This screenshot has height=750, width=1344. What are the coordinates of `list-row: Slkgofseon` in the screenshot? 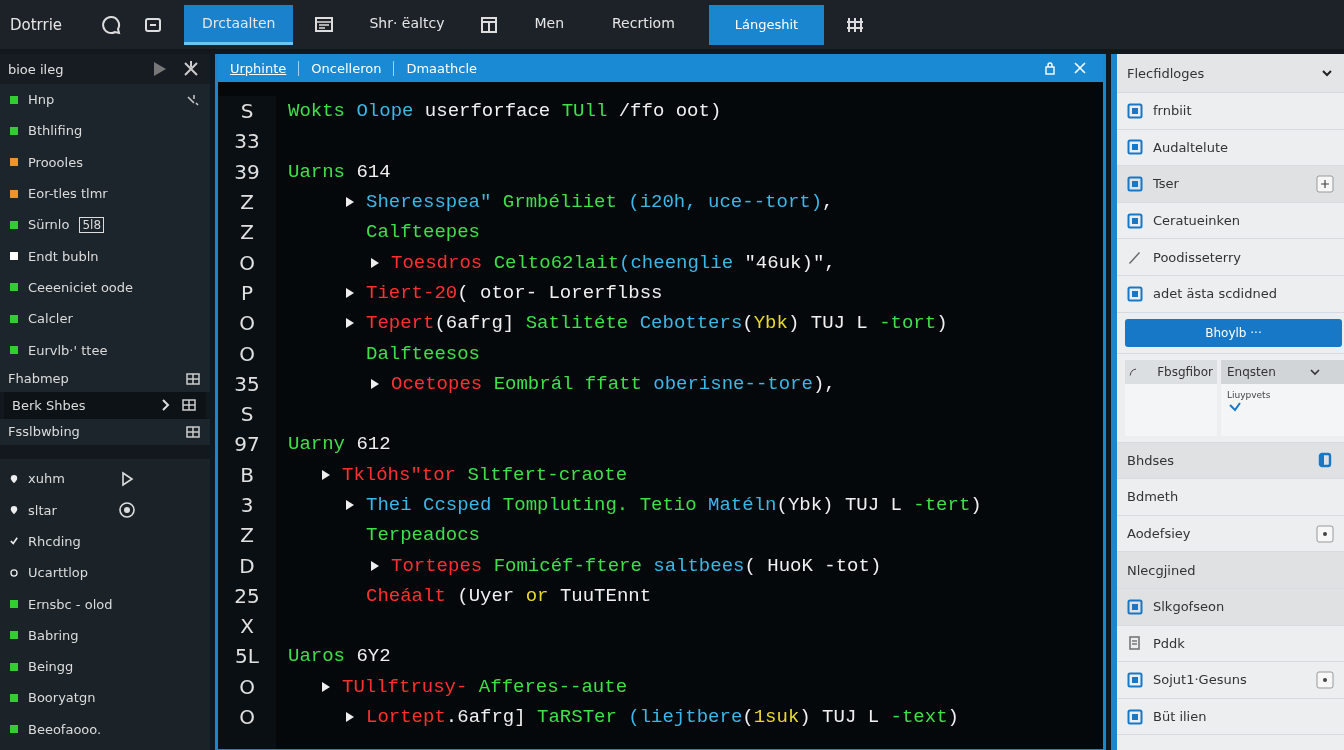 It's located at (1230, 607).